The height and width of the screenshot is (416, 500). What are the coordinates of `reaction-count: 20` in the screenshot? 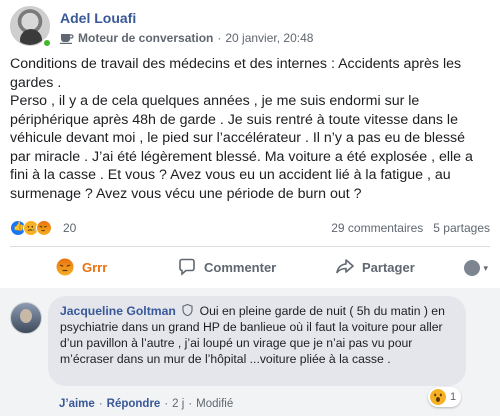 It's located at (69, 228).